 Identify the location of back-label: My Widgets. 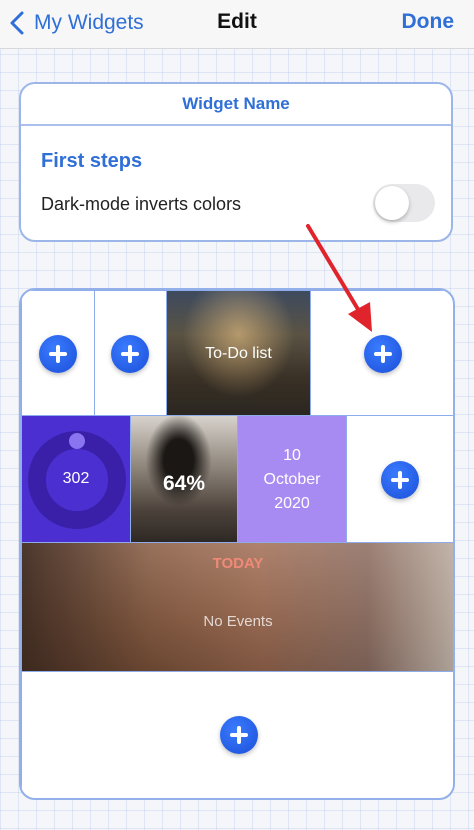
(89, 22).